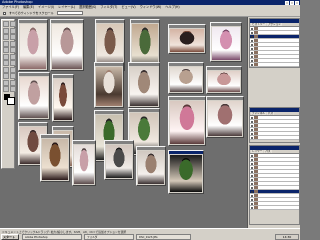 The image size is (320, 240). What do you see at coordinates (12, 56) in the screenshot?
I see `gradient-tool-icon` at bounding box center [12, 56].